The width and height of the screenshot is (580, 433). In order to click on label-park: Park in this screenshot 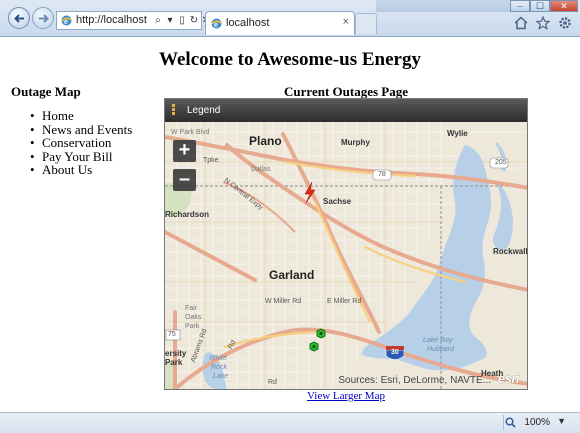, I will do `click(192, 326)`.